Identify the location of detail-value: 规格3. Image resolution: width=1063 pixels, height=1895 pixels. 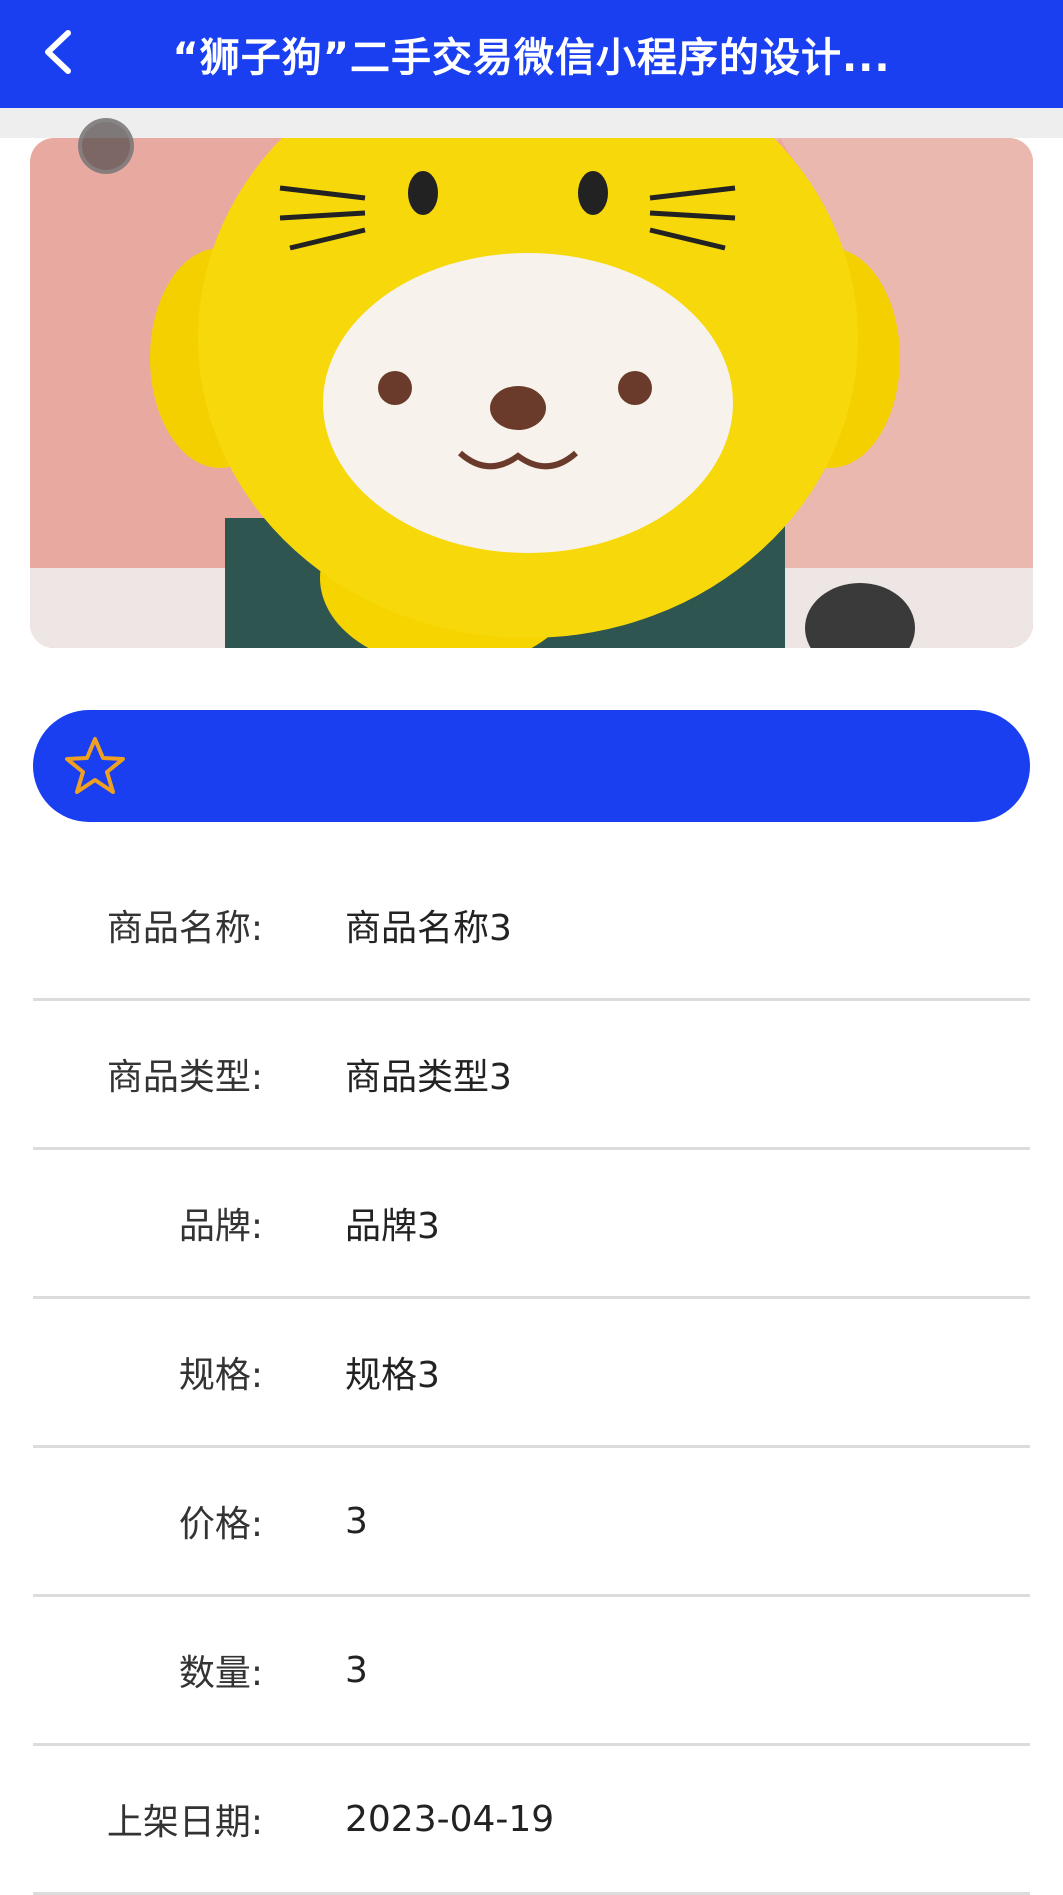
(392, 1375).